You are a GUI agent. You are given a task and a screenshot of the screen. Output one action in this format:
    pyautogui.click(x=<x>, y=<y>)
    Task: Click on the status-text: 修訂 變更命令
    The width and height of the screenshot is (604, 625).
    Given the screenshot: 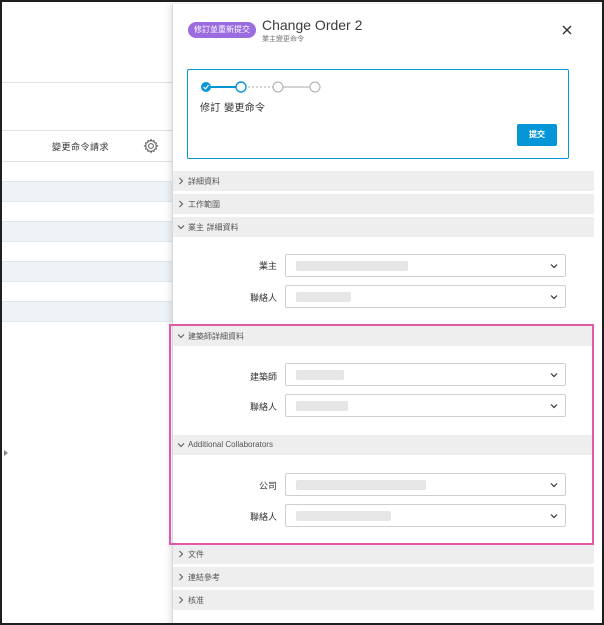 What is the action you would take?
    pyautogui.click(x=233, y=108)
    